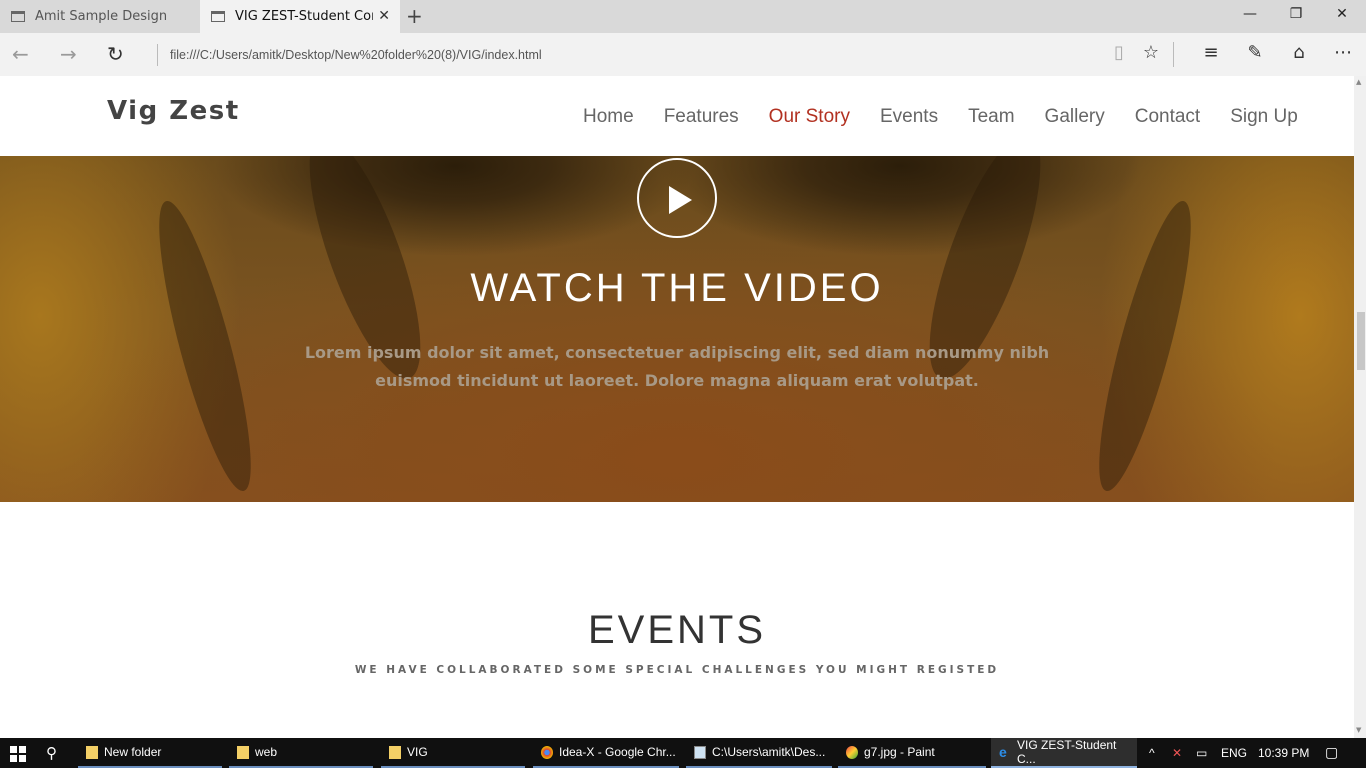  Describe the element at coordinates (1173, 54) in the screenshot. I see `toolbar-divider` at that location.